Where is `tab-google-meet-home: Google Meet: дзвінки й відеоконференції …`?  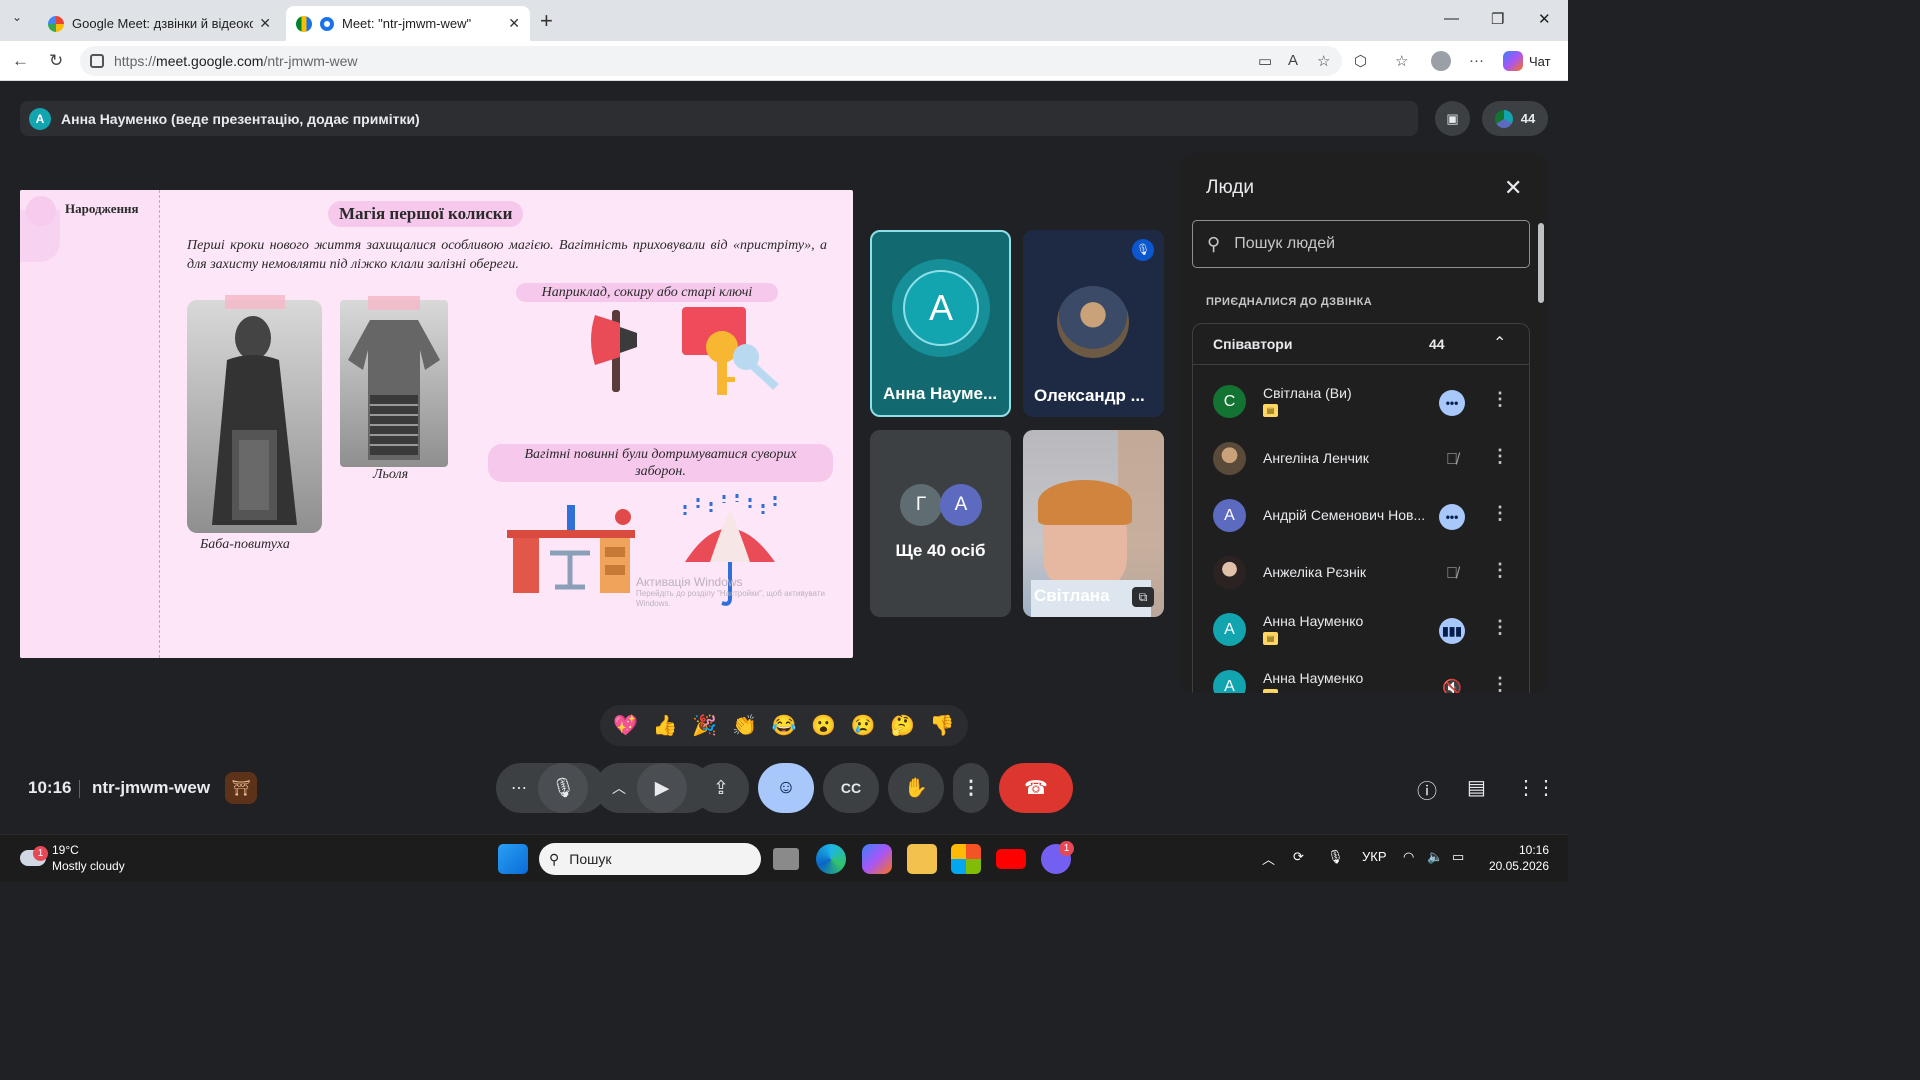
tab-google-meet-home: Google Meet: дзвінки й відеоконференції … is located at coordinates (159, 23).